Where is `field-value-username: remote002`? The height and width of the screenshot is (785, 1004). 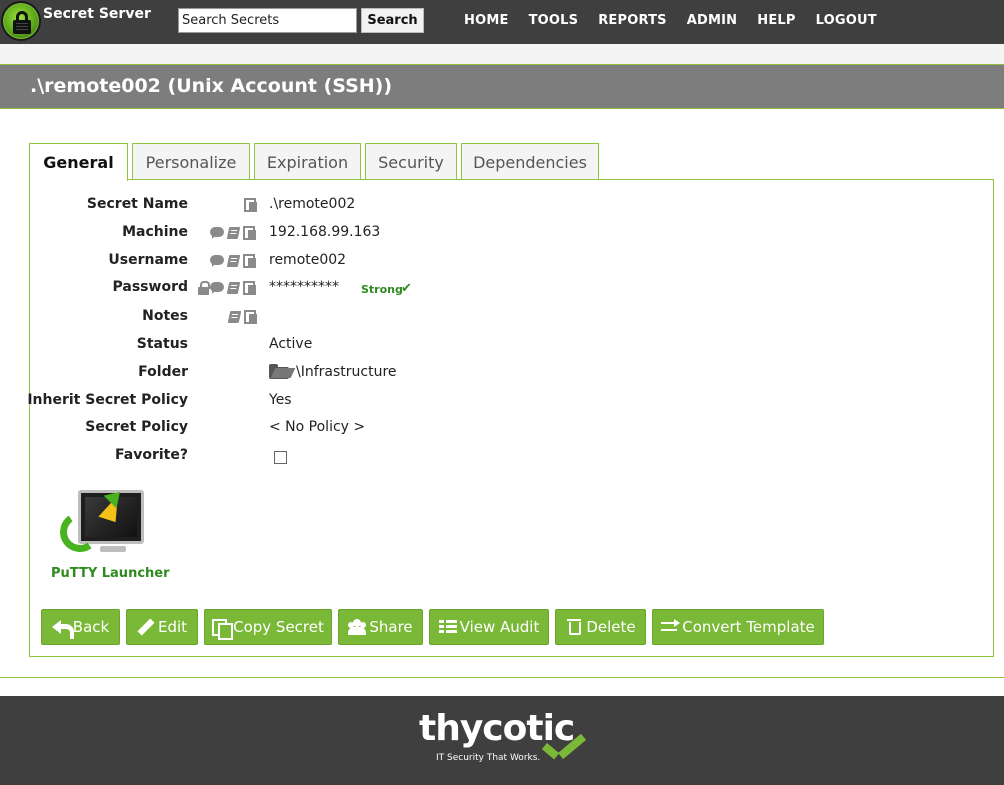
field-value-username: remote002 is located at coordinates (308, 260).